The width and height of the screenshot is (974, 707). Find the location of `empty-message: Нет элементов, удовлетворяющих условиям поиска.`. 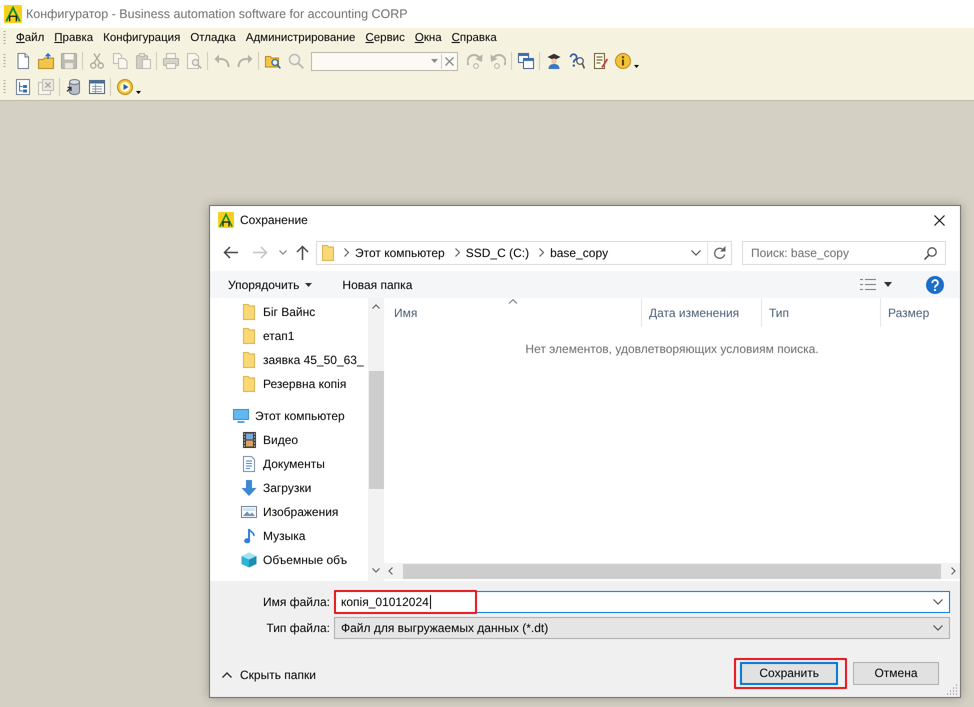

empty-message: Нет элементов, удовлетворяющих условиям поиска. is located at coordinates (672, 349).